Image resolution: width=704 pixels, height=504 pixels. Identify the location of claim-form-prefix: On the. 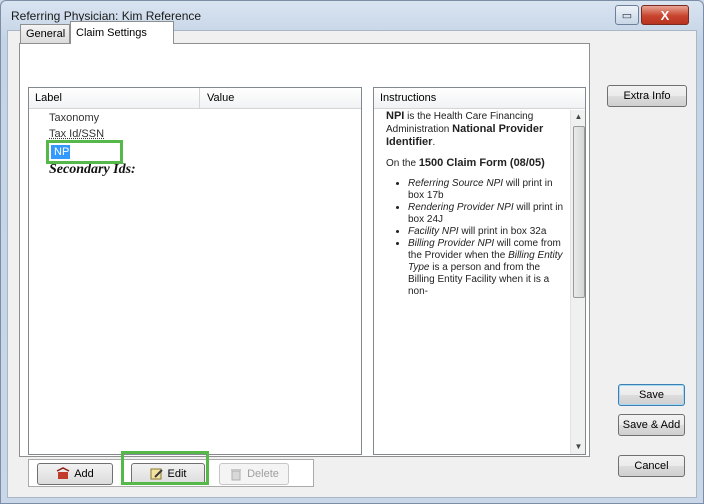
(402, 163).